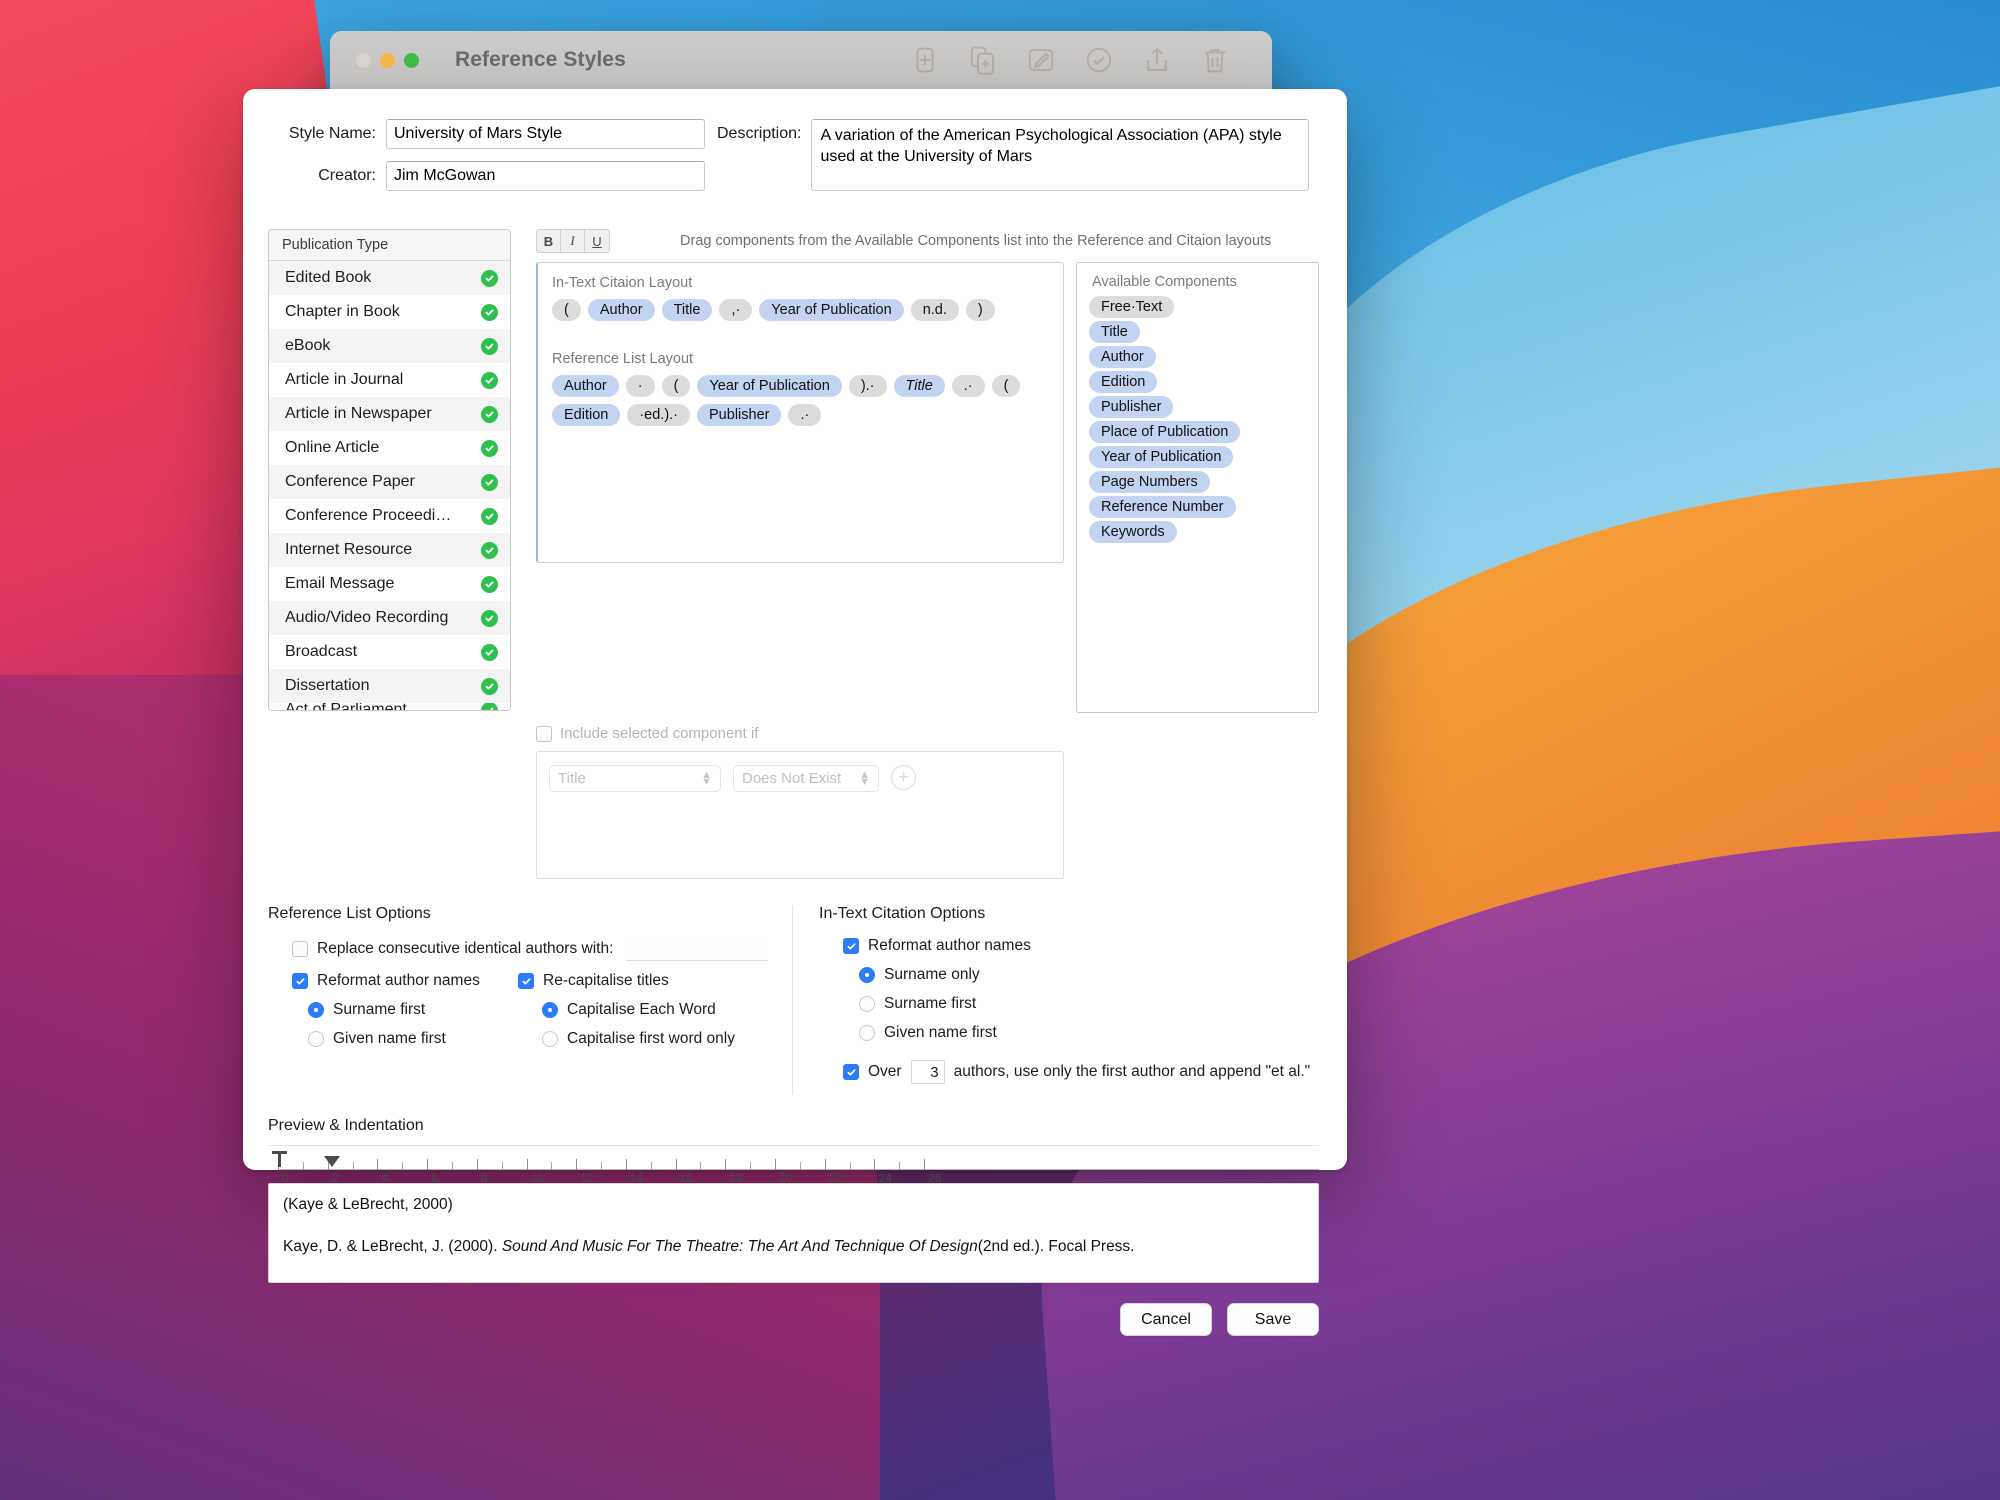 Image resolution: width=2000 pixels, height=1500 pixels. Describe the element at coordinates (983, 60) in the screenshot. I see `duplicate-icon` at that location.